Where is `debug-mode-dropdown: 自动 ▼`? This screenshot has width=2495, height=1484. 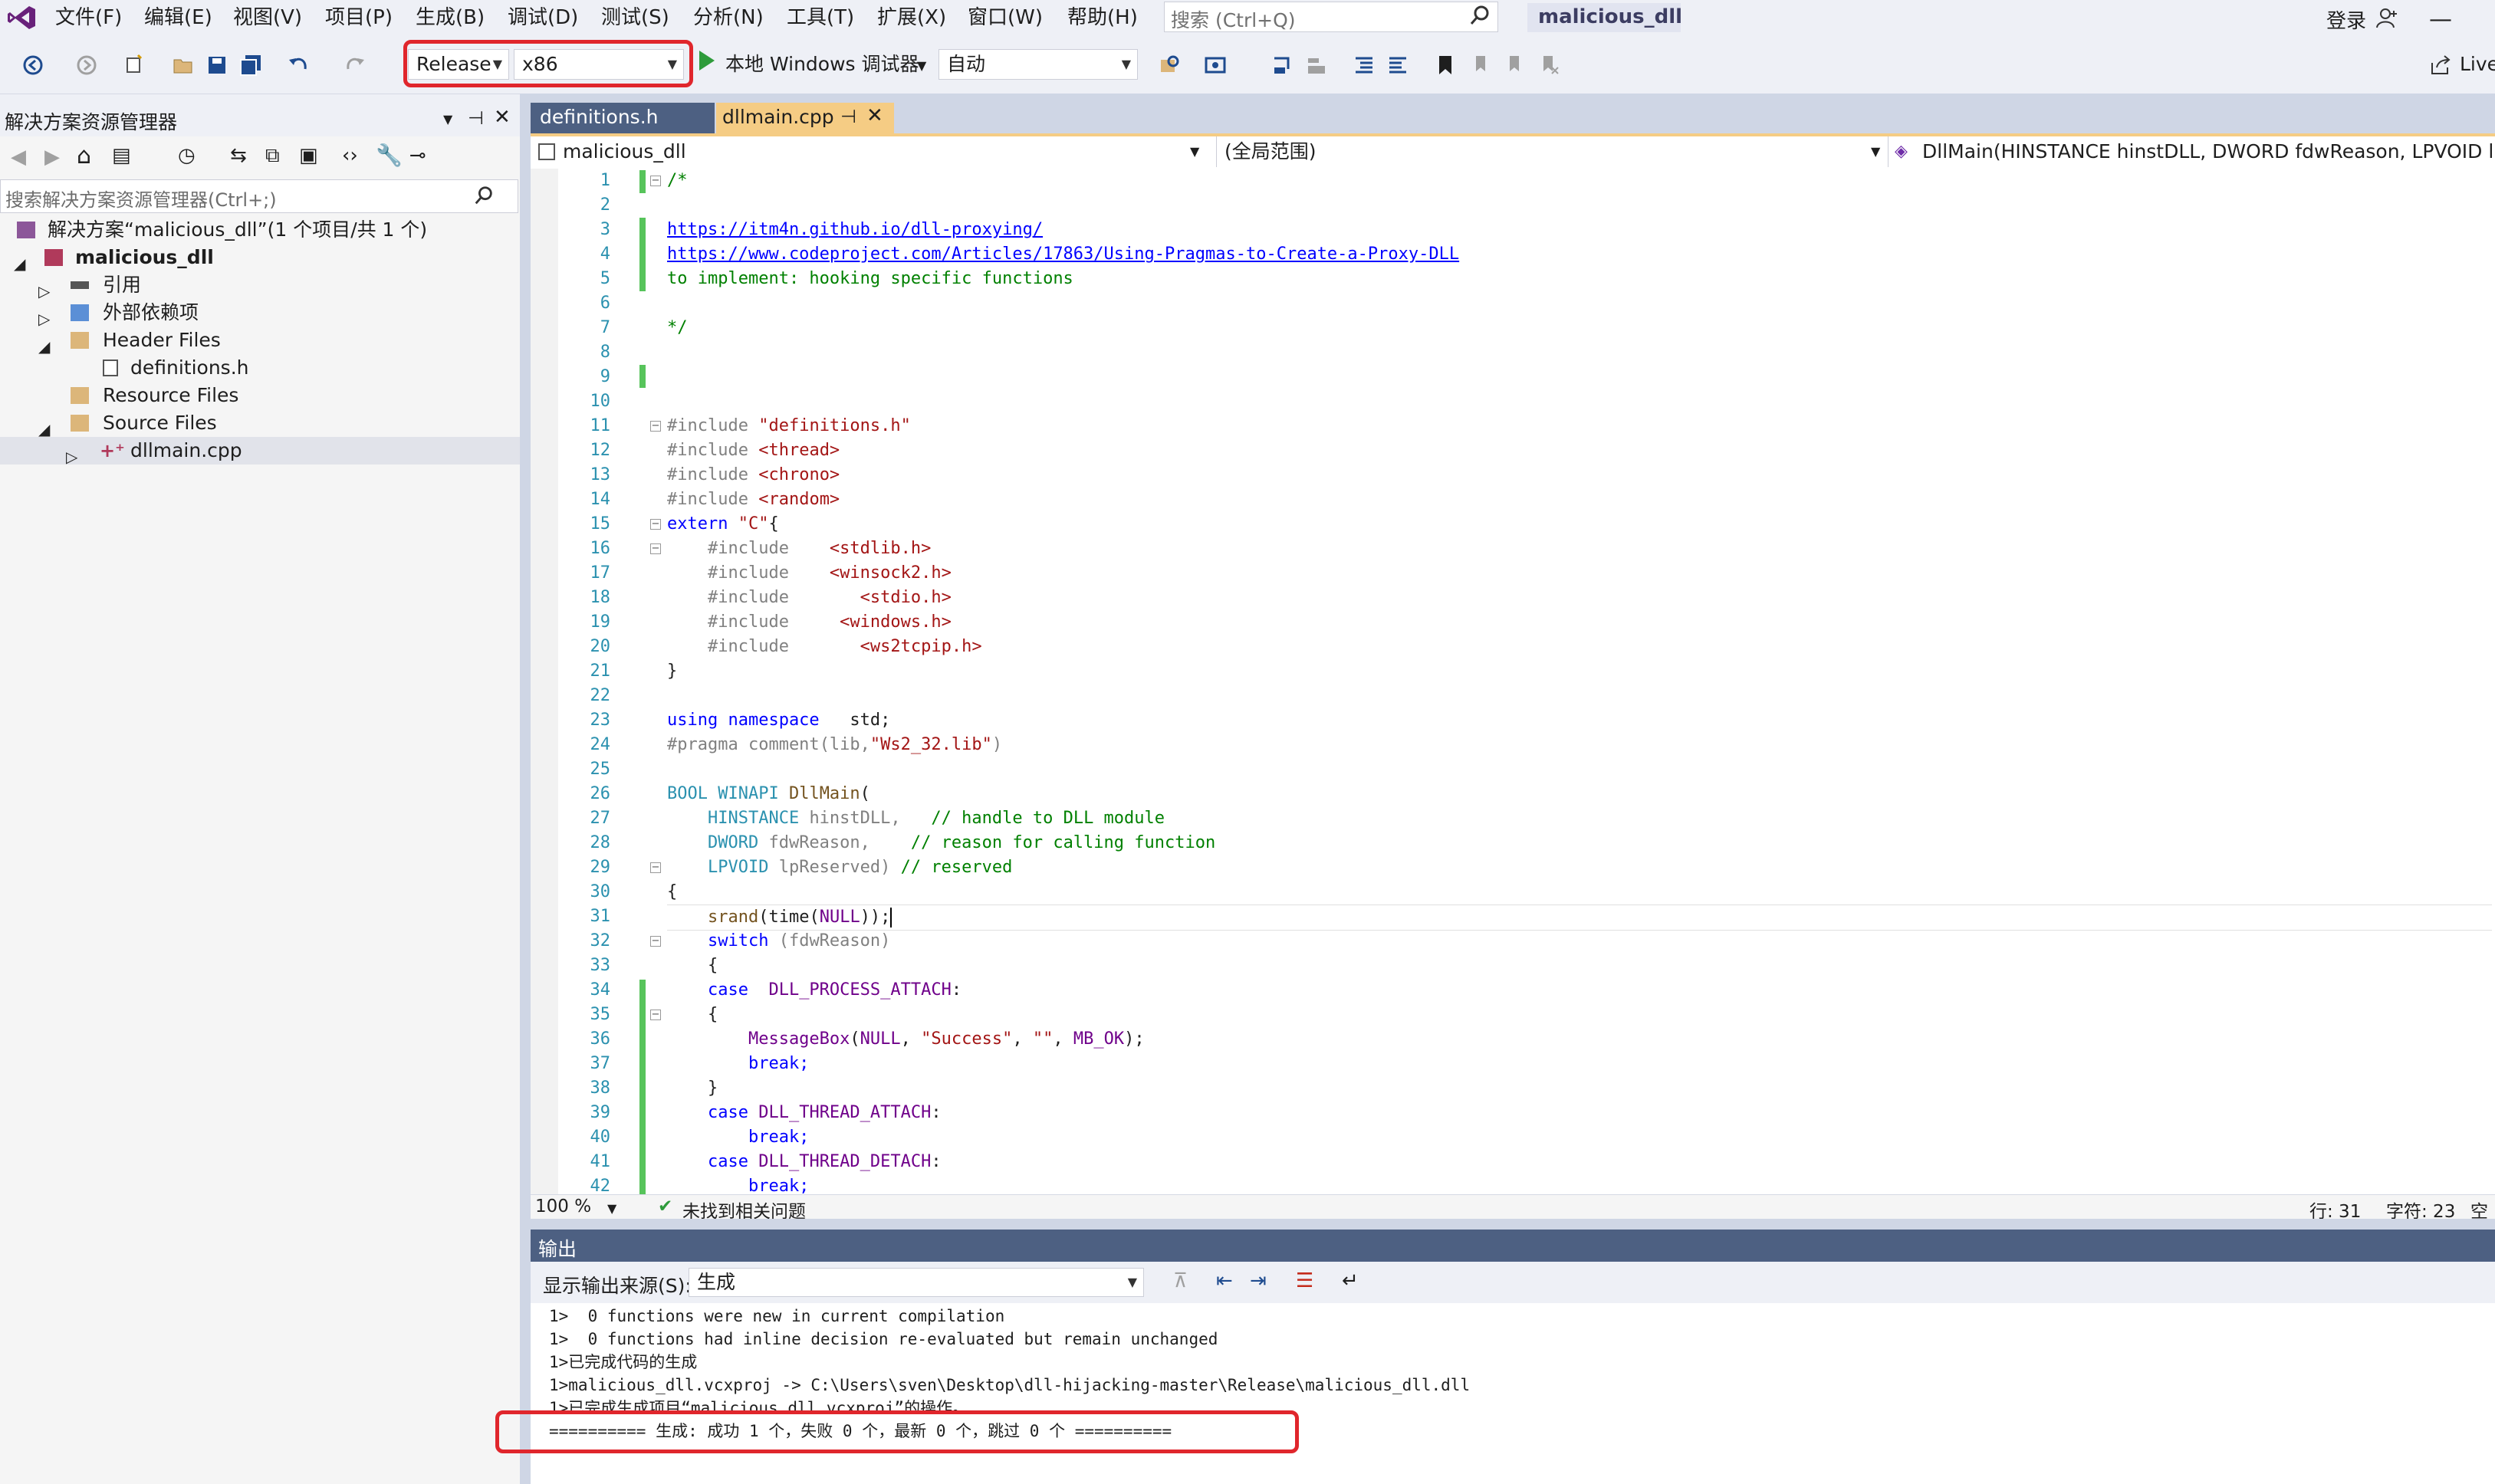
debug-mode-dropdown: 自动 ▼ is located at coordinates (1038, 64).